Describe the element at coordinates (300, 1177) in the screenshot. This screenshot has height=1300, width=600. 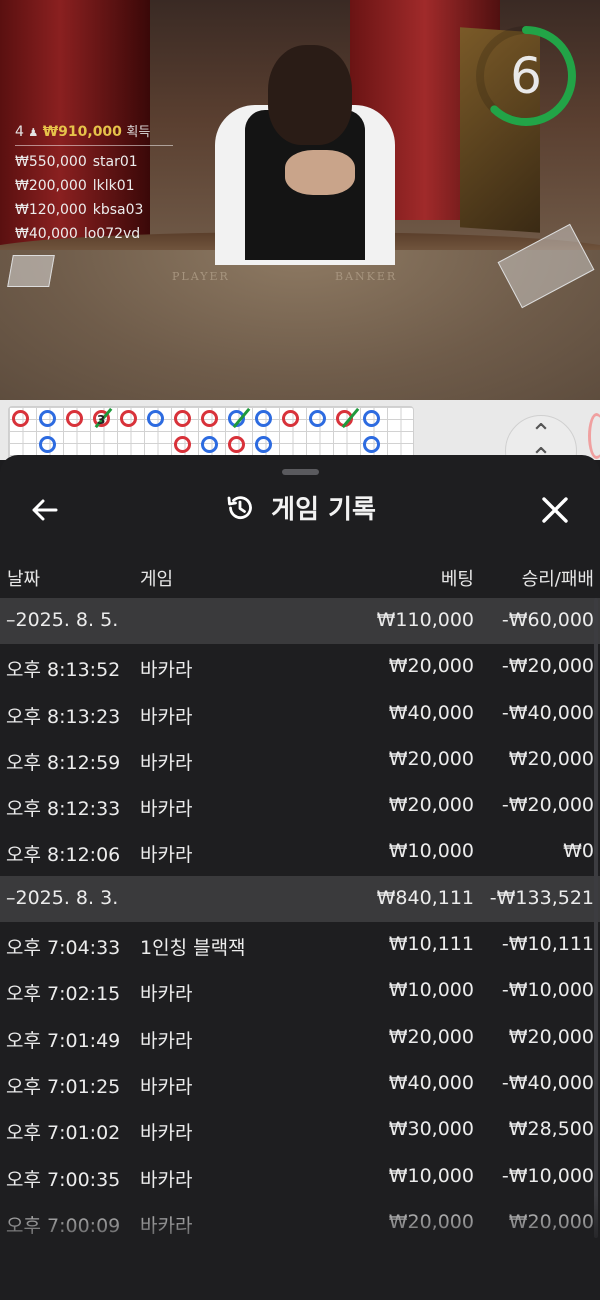
I see `history-row: 오후 7:00:35 바카라 ₩10,000 -₩10,000` at that location.